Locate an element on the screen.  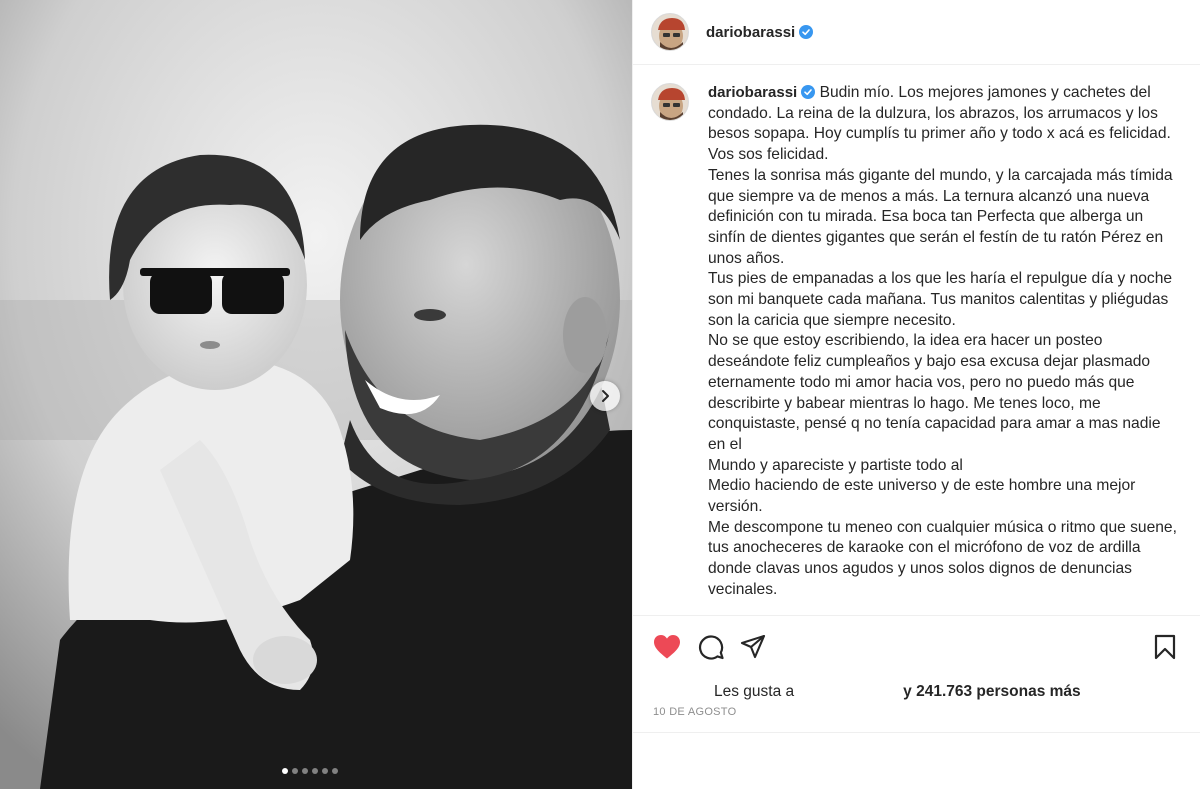
carousel-indicator is located at coordinates (310, 771).